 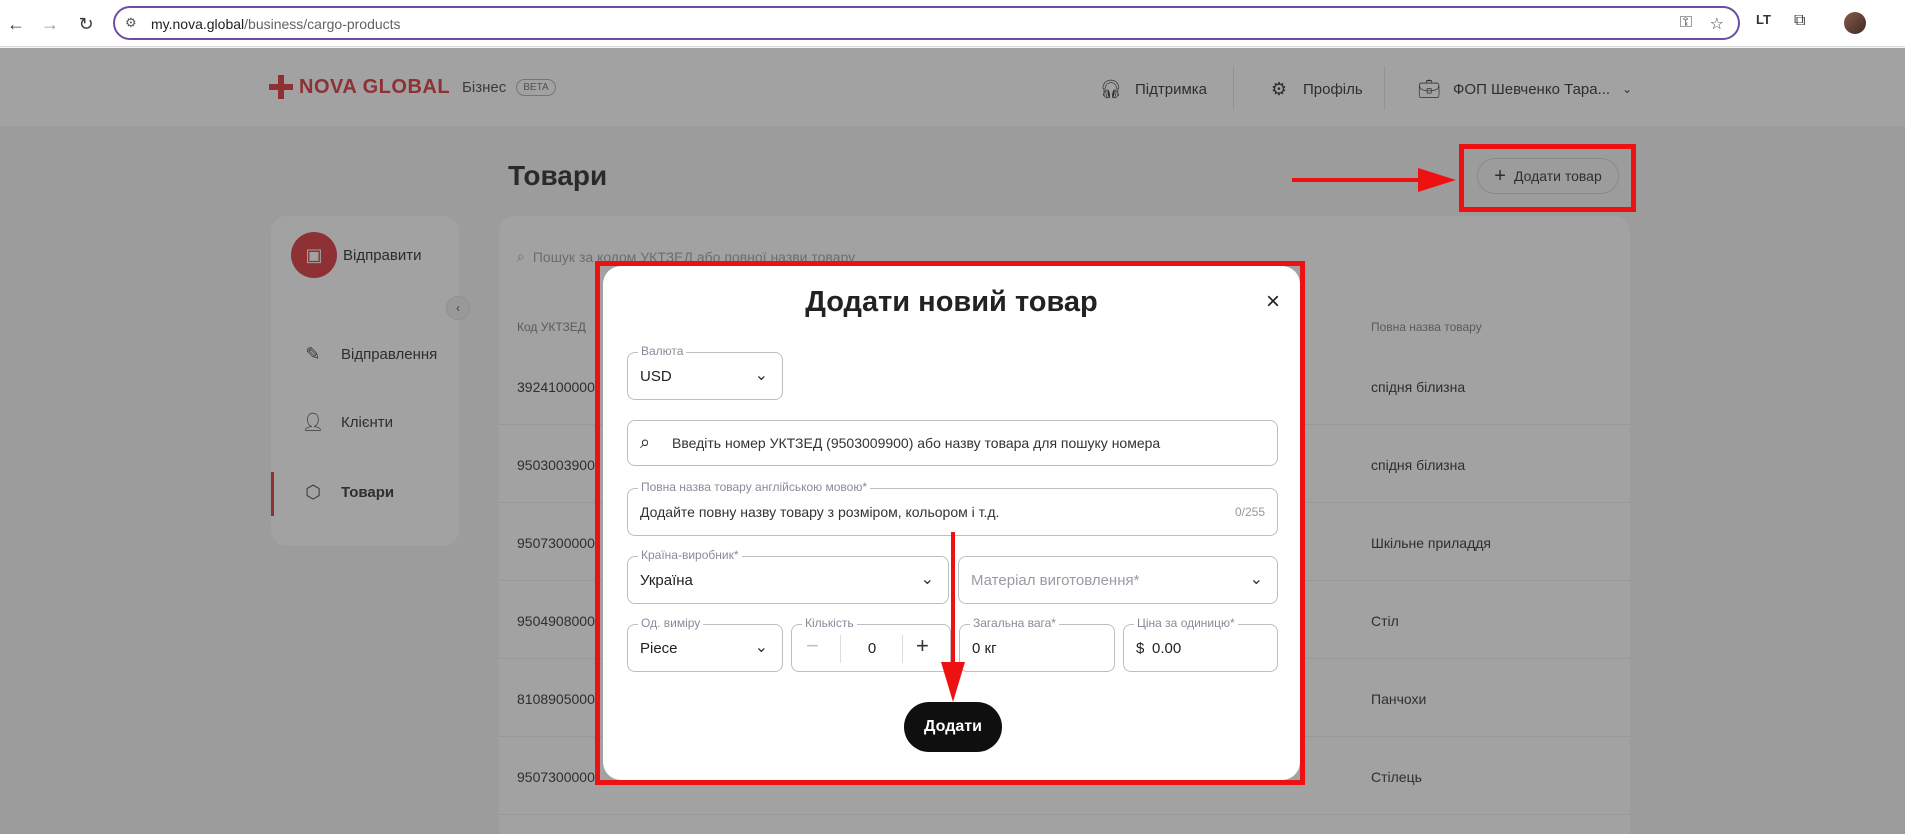 I want to click on reload-icon: ↻, so click(x=86, y=24).